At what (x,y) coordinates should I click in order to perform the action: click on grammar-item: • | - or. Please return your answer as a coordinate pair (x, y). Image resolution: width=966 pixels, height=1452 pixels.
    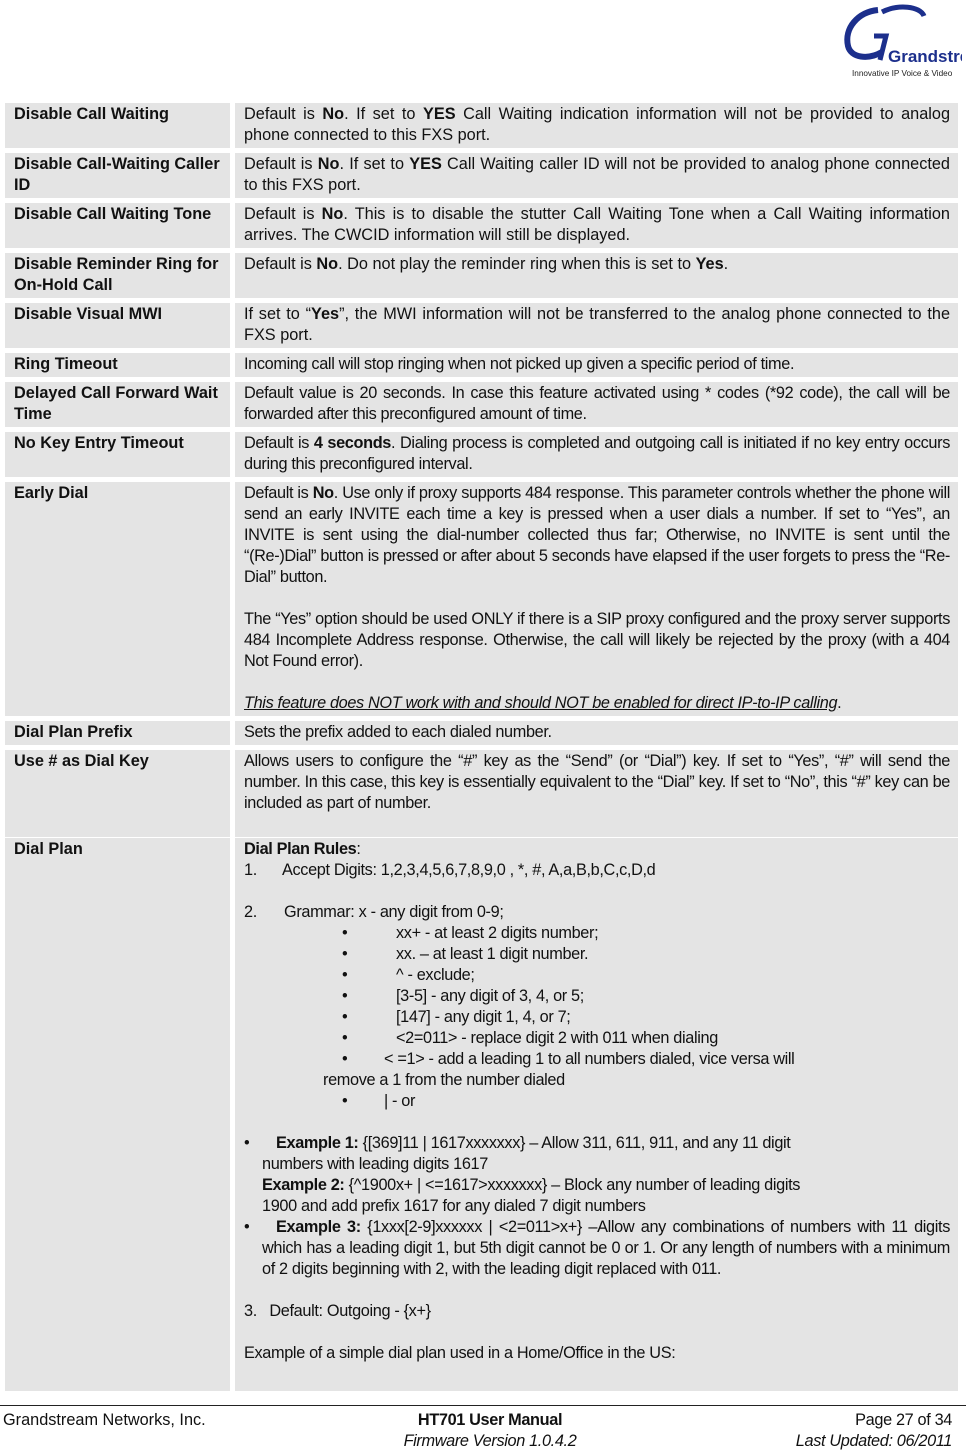
    Looking at the image, I should click on (597, 1101).